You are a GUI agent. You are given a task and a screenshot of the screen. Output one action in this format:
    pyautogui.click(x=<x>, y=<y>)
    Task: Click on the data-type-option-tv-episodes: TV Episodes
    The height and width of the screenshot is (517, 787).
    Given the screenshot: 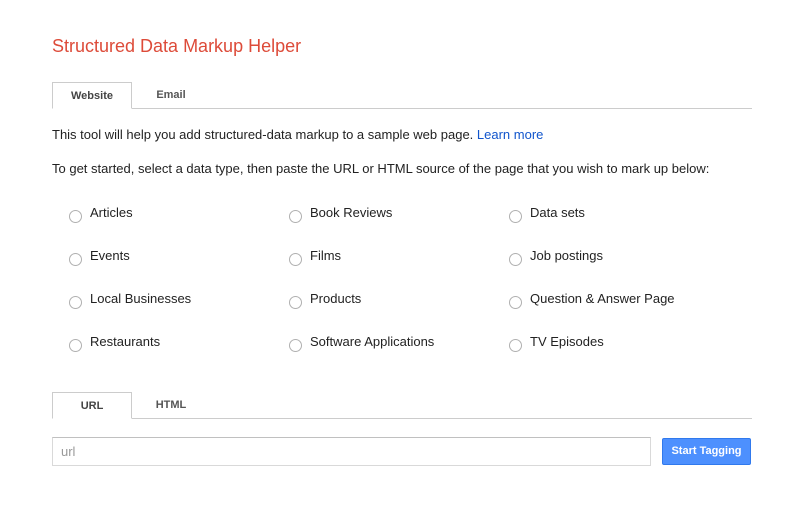 What is the action you would take?
    pyautogui.click(x=556, y=343)
    